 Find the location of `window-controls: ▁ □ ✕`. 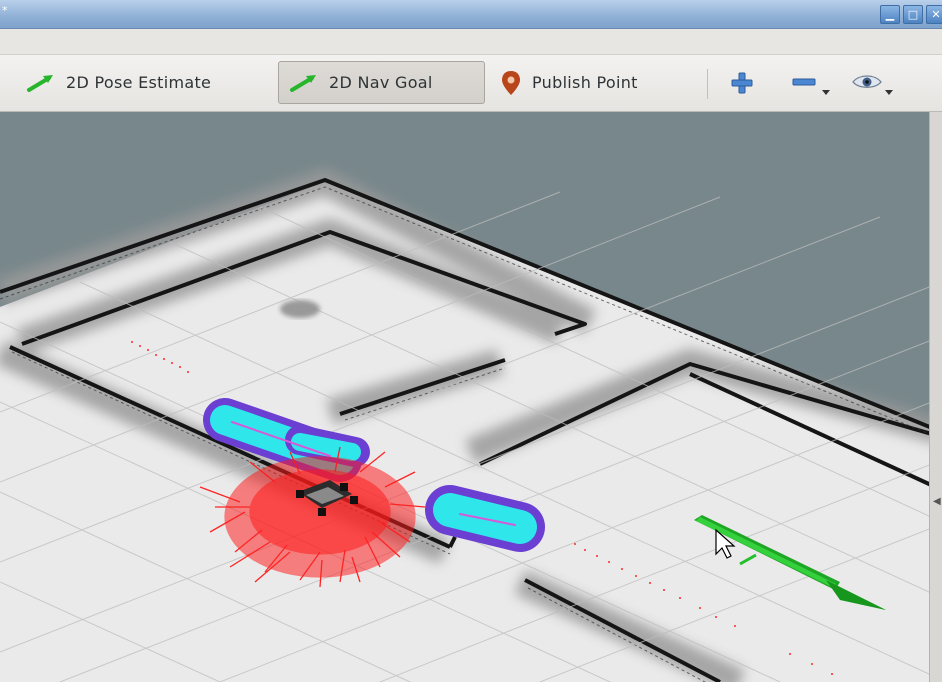

window-controls: ▁ □ ✕ is located at coordinates (911, 14).